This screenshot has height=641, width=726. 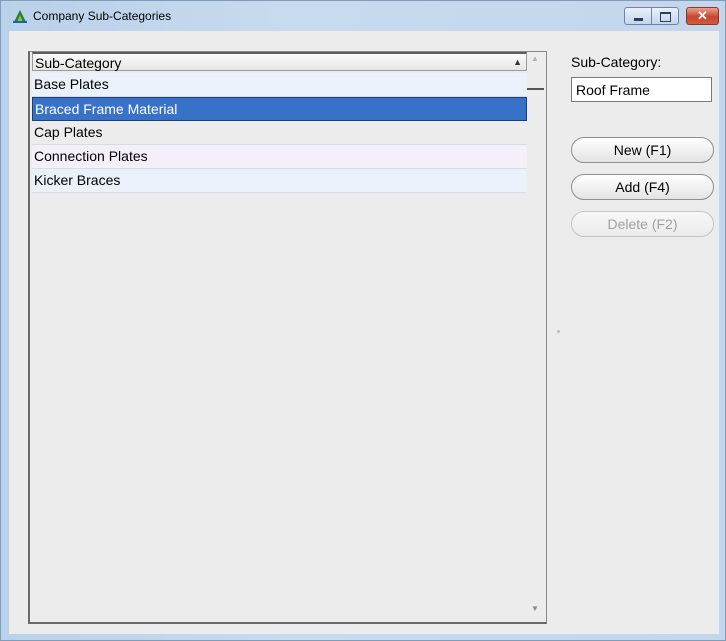 I want to click on row-label: Base Plates, so click(x=71, y=84).